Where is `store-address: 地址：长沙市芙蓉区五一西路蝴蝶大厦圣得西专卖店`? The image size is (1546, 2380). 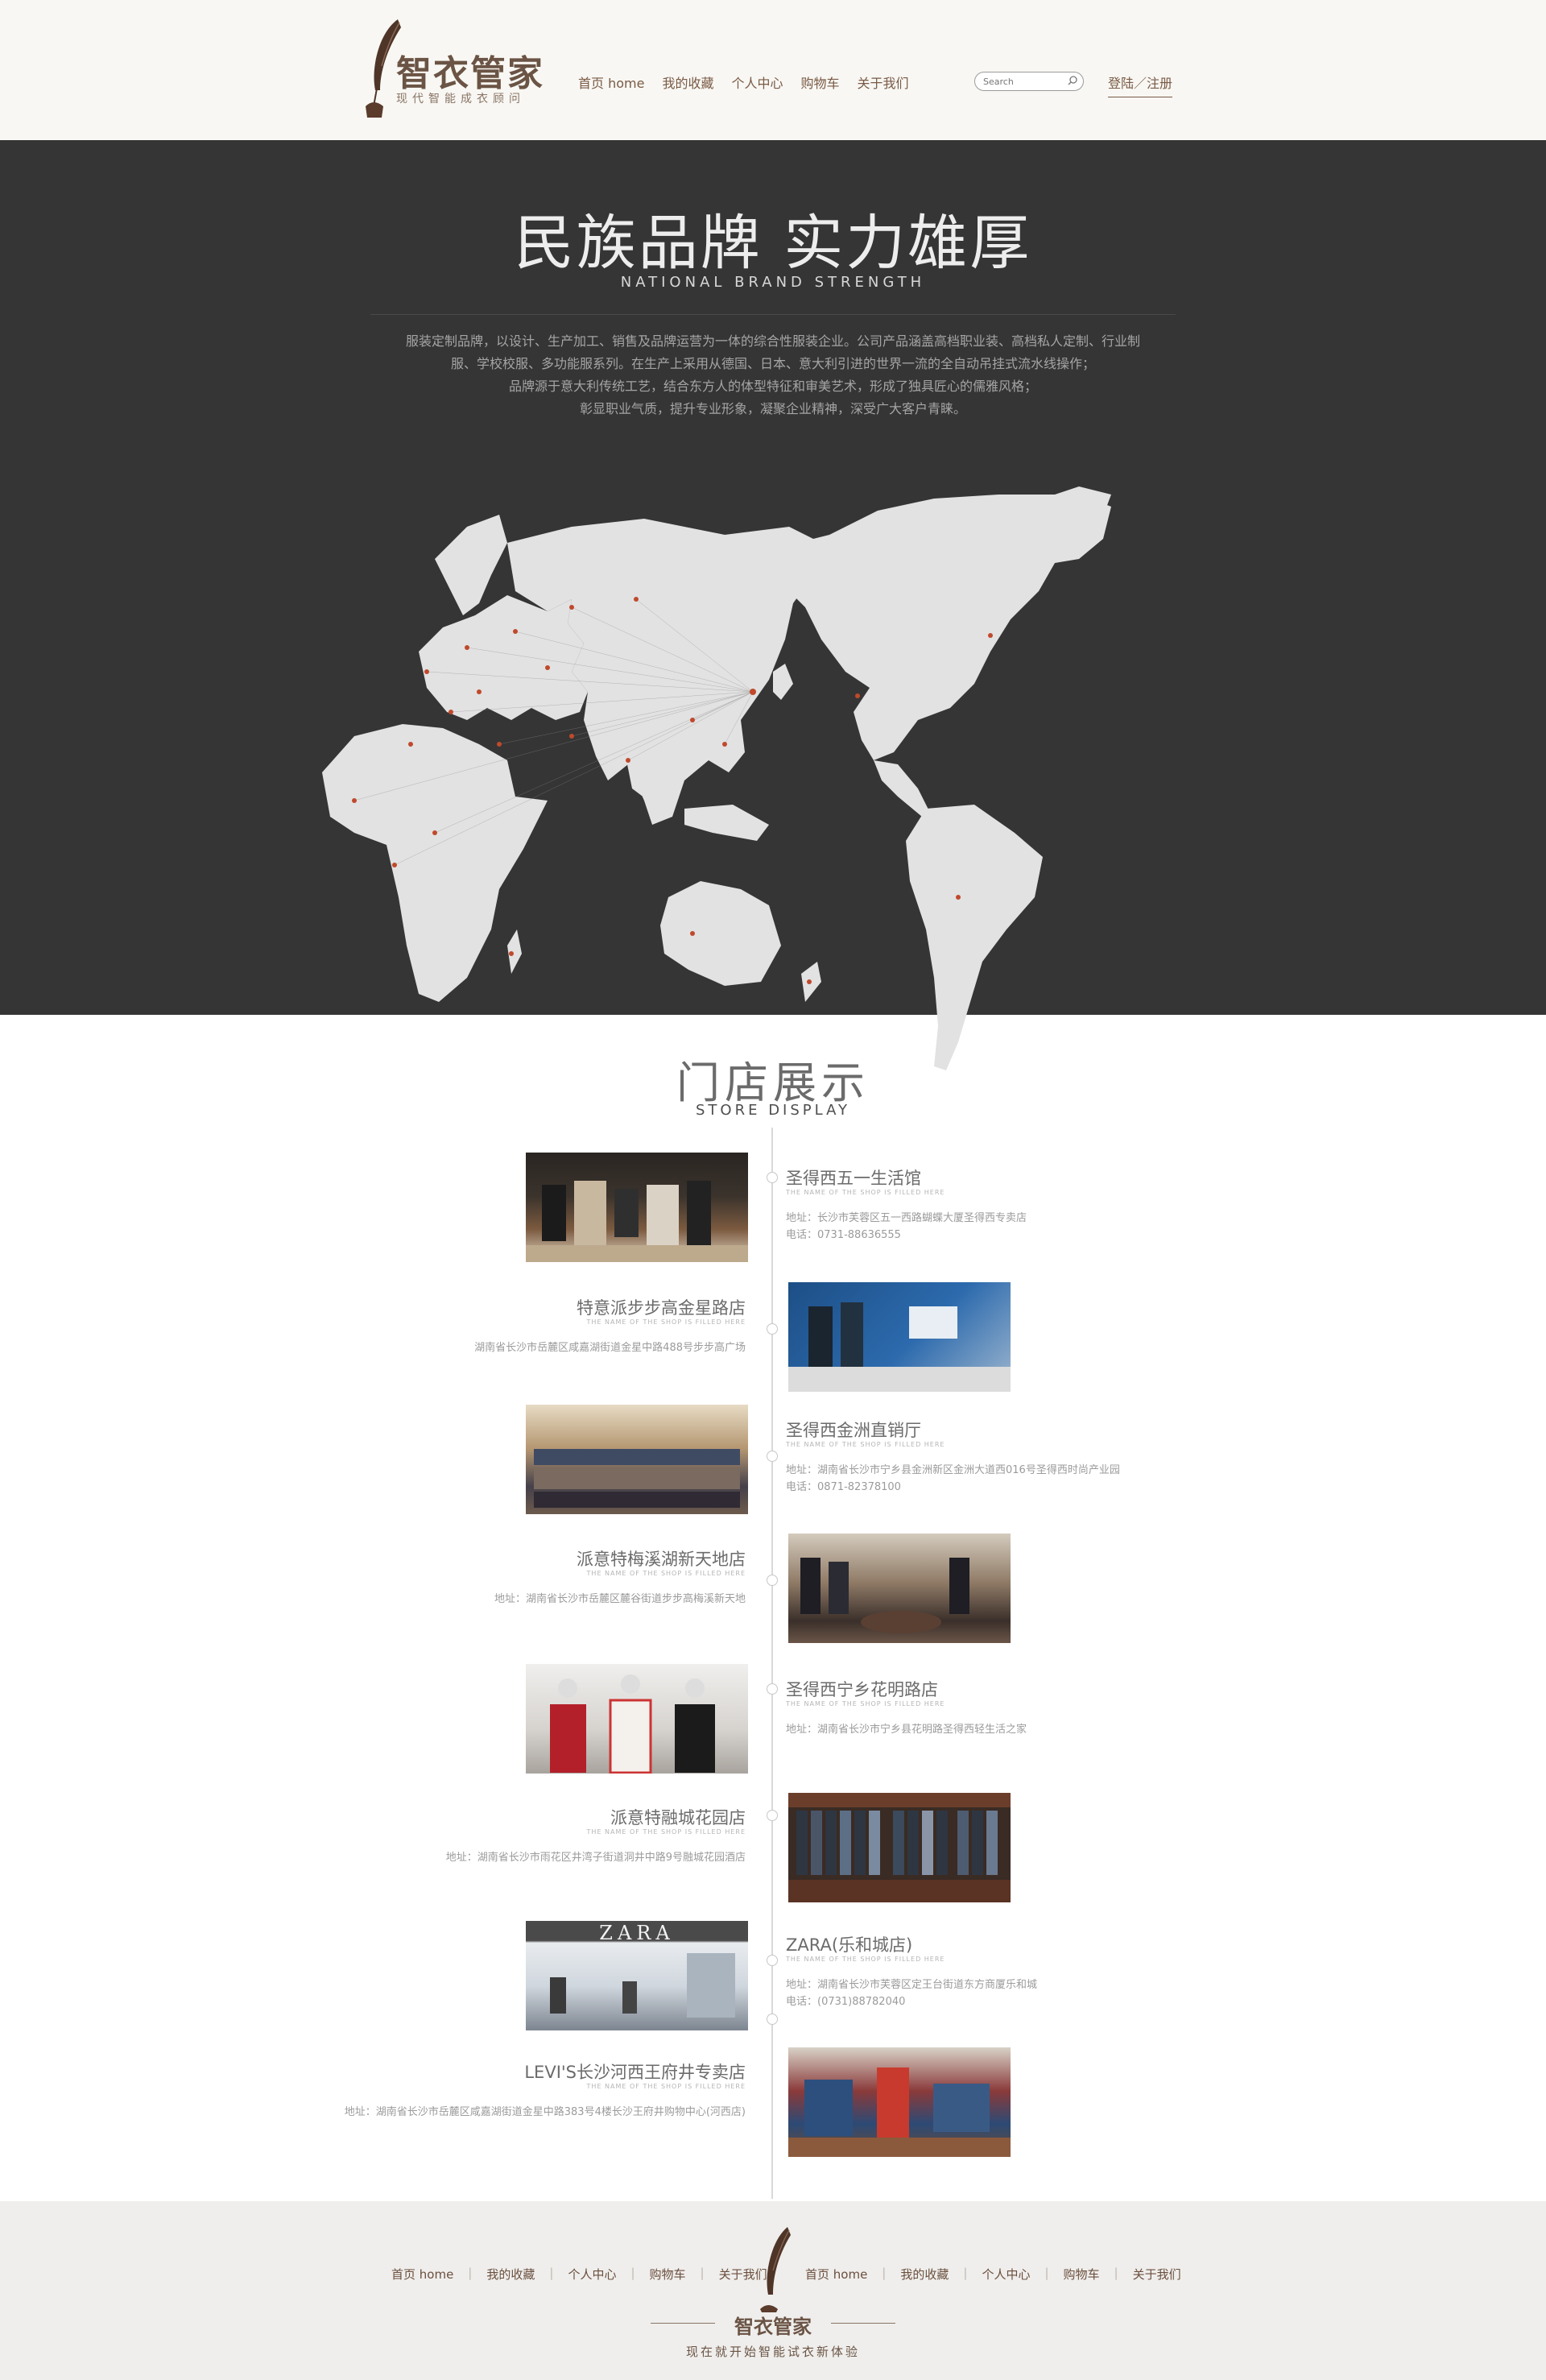
store-address: 地址：长沙市芙蓉区五一西路蝴蝶大厦圣得西专卖店 is located at coordinates (906, 1218).